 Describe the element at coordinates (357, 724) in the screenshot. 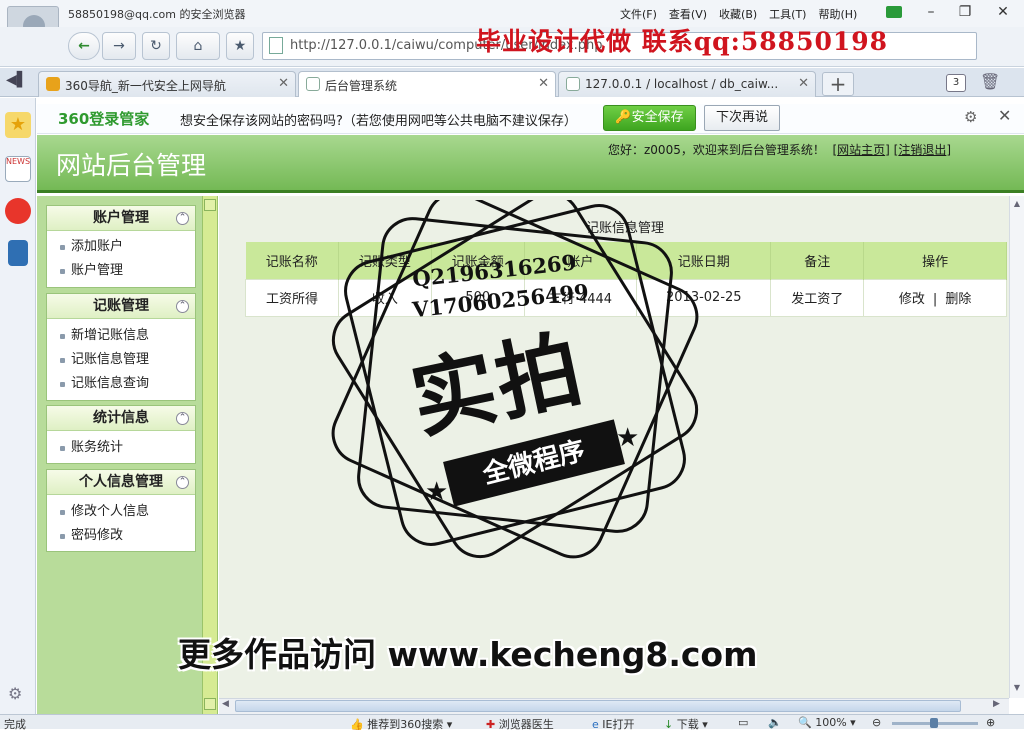

I see `thumb-icon: 👍` at that location.